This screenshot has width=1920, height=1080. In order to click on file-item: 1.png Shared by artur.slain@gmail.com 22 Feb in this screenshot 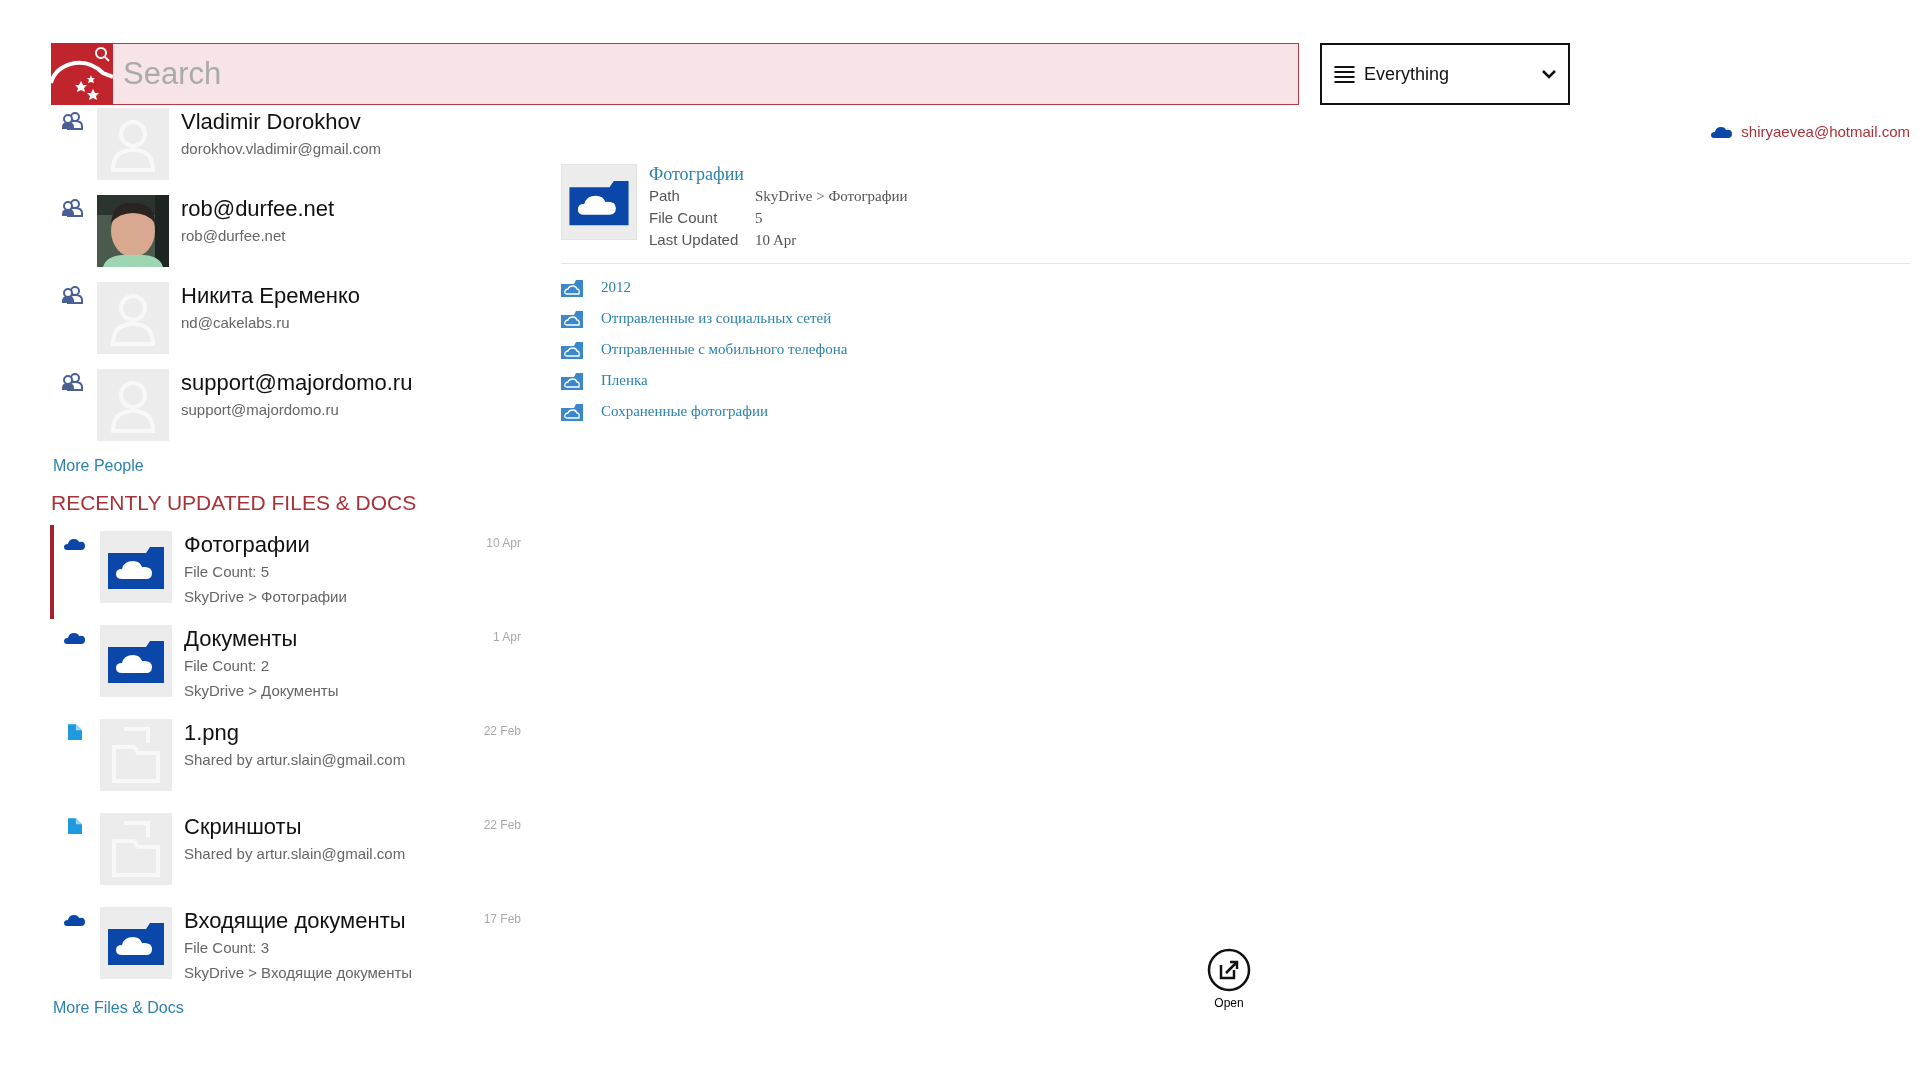, I will do `click(285, 760)`.